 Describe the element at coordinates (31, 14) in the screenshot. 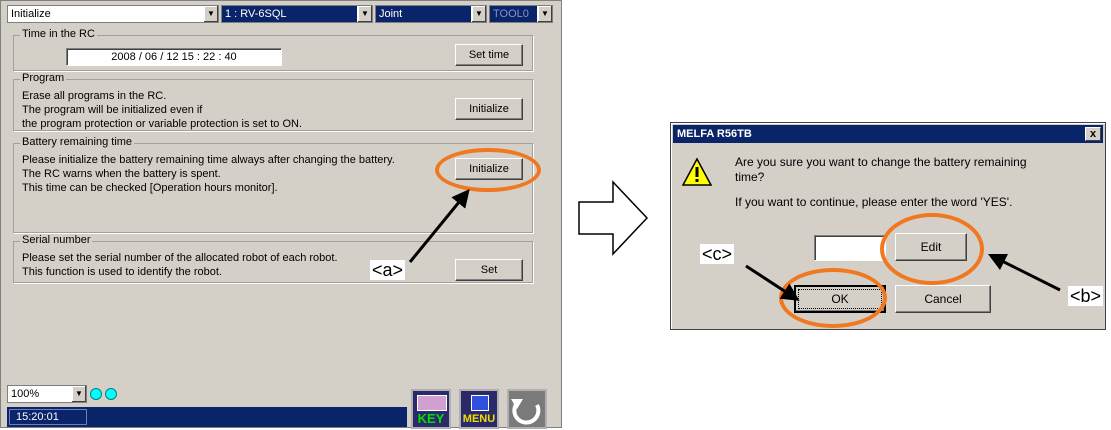

I see `mode-select-value: Initialize` at that location.